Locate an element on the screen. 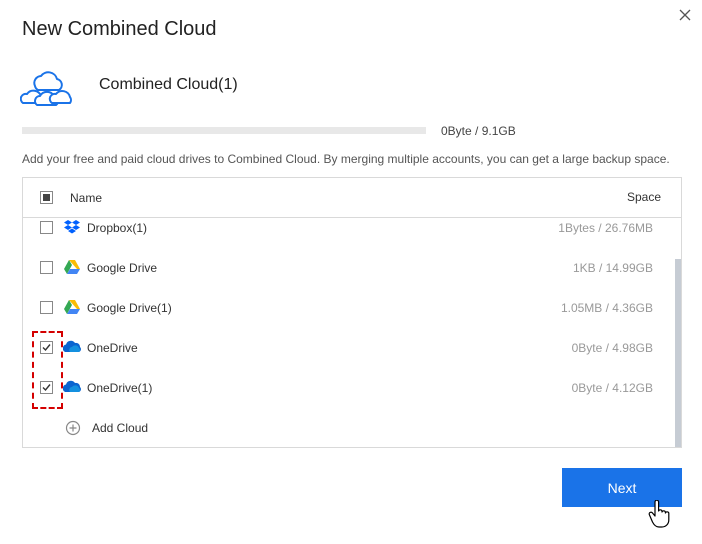 The width and height of the screenshot is (702, 544). add-circle-icon is located at coordinates (73, 428).